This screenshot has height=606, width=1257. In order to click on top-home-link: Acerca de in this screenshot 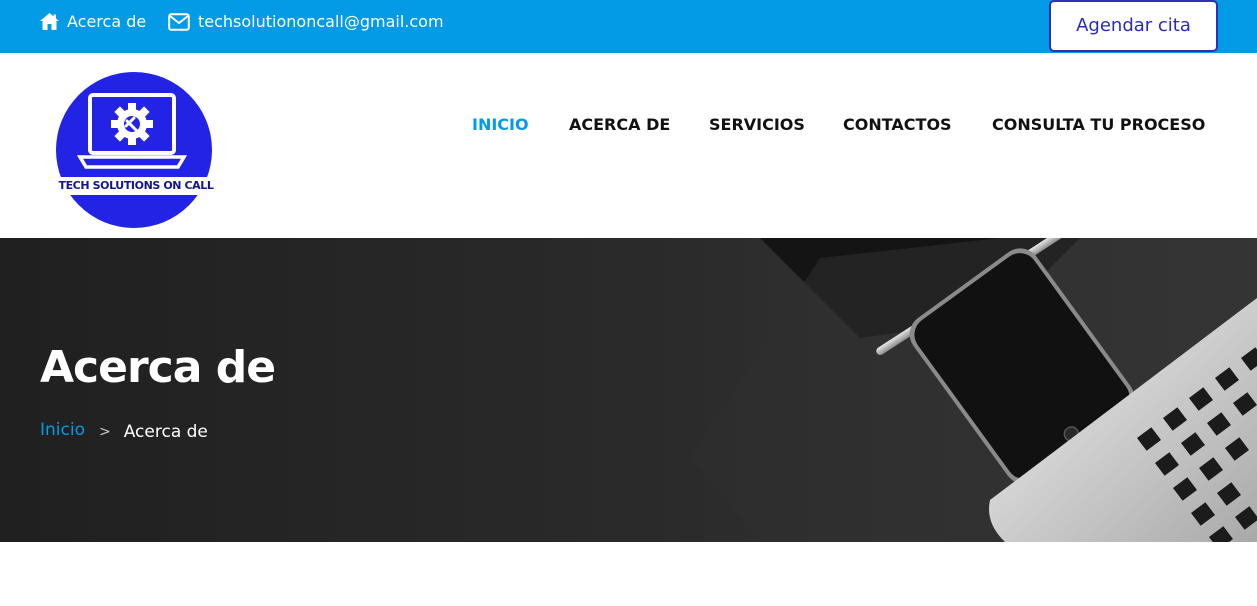, I will do `click(93, 21)`.